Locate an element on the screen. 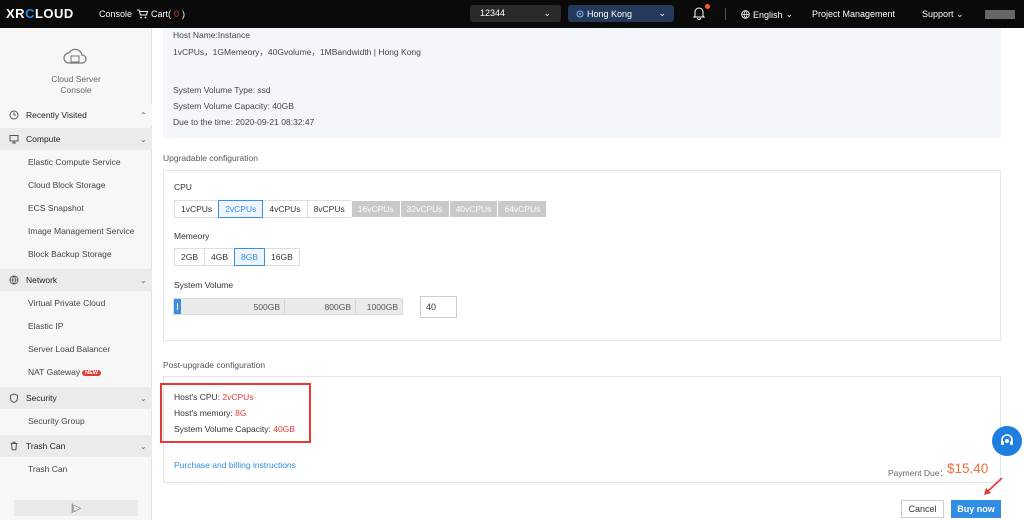 Image resolution: width=1024 pixels, height=520 pixels. slider-mark-1000gb: 1000GB is located at coordinates (382, 306).